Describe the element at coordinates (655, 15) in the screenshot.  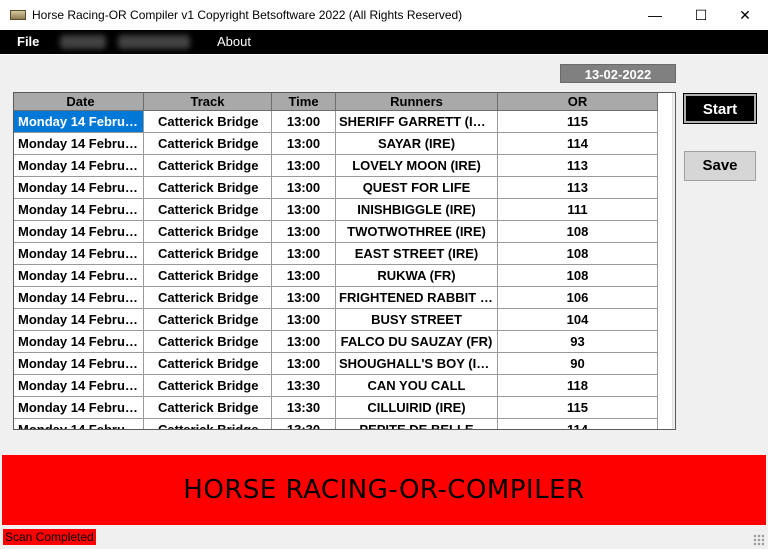
I see `minimize-button: —` at that location.